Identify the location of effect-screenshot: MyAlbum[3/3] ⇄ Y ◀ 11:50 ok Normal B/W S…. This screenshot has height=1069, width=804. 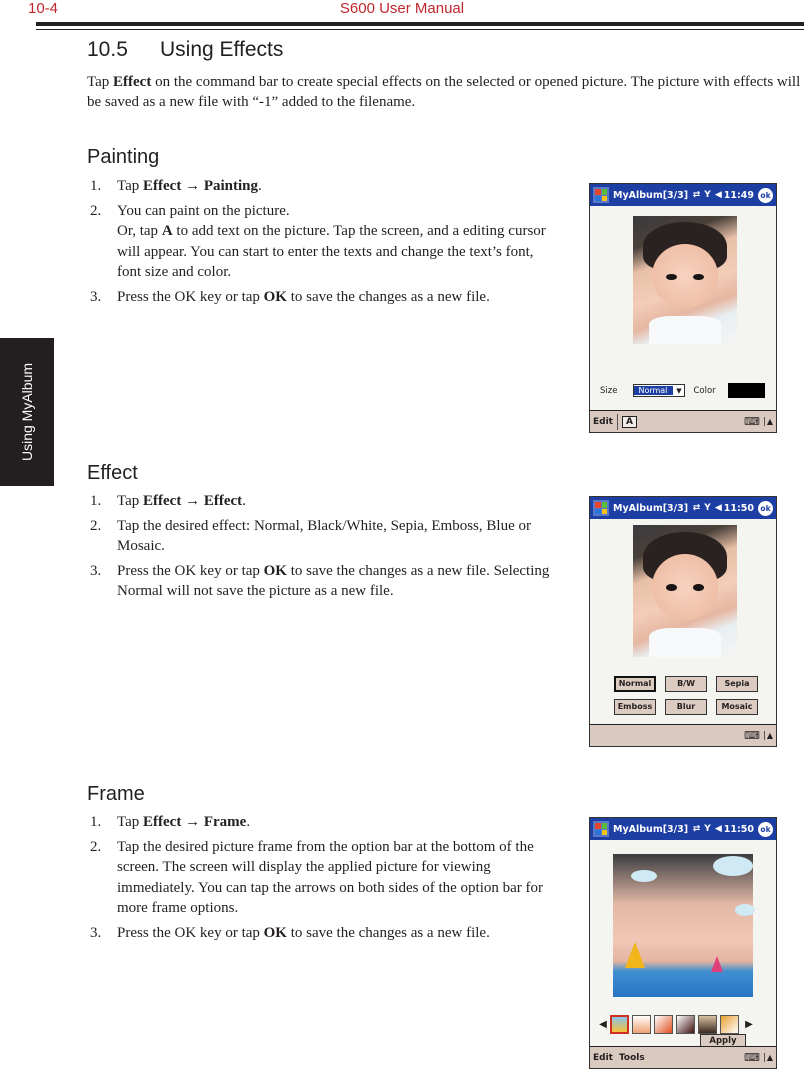
(683, 621).